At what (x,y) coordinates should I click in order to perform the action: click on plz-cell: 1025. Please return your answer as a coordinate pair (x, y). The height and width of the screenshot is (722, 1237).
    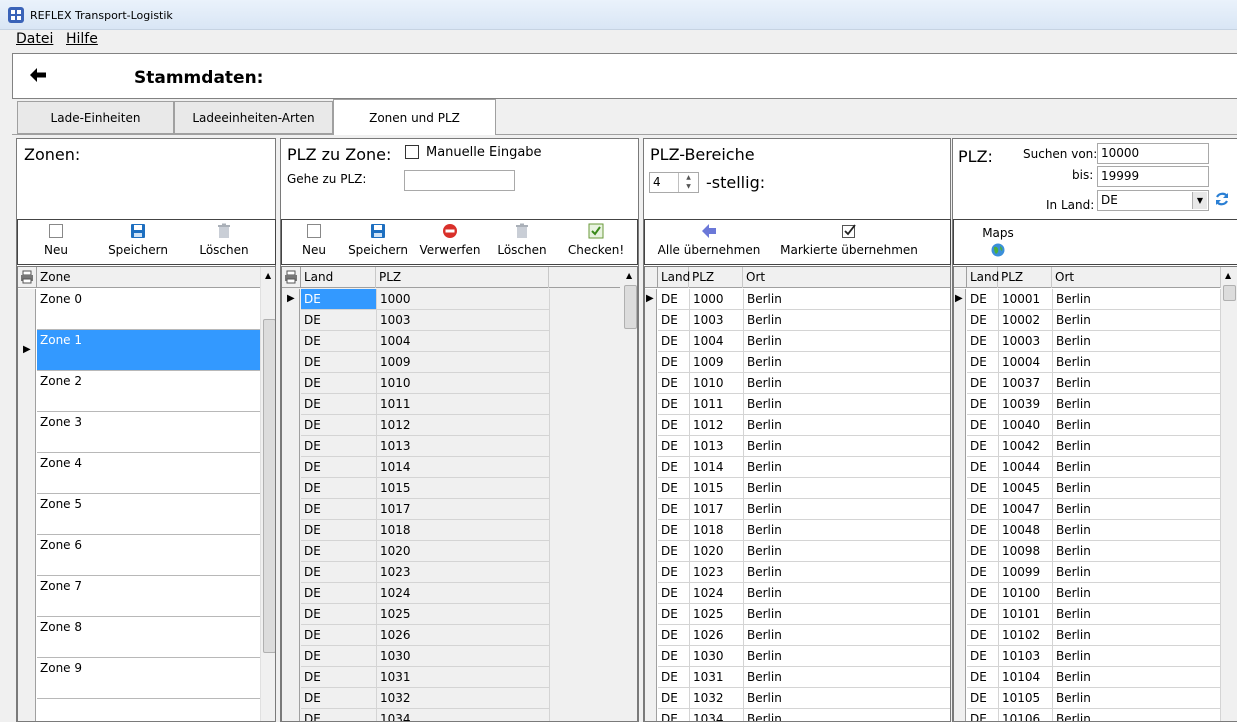
    Looking at the image, I should click on (463, 614).